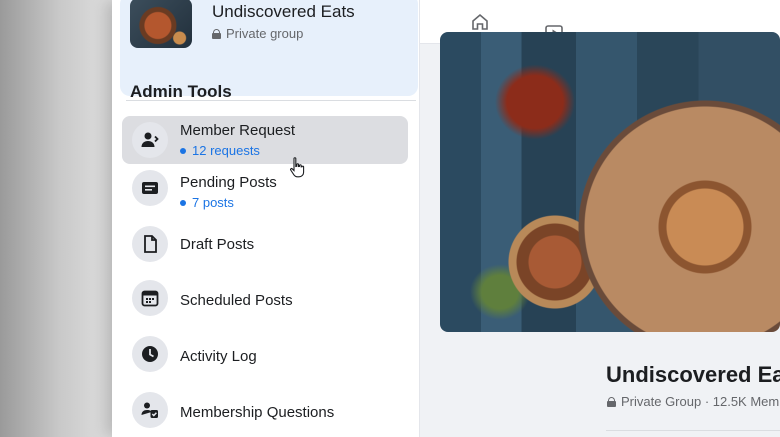  What do you see at coordinates (150, 298) in the screenshot?
I see `calendar-icon` at bounding box center [150, 298].